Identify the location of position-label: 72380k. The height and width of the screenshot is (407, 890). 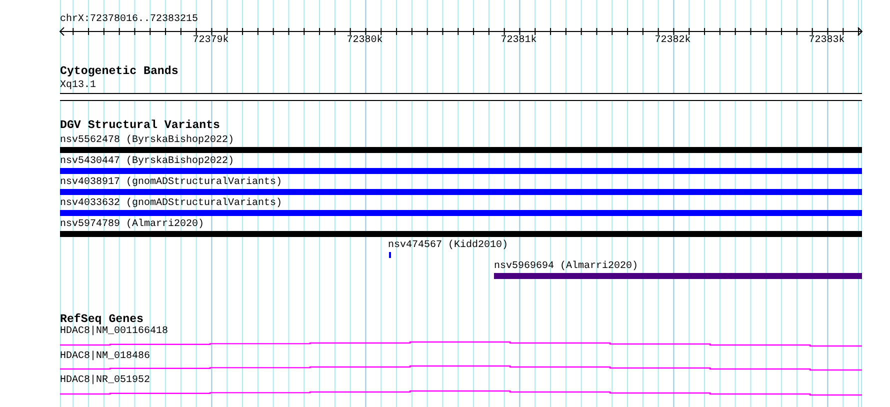
(364, 41).